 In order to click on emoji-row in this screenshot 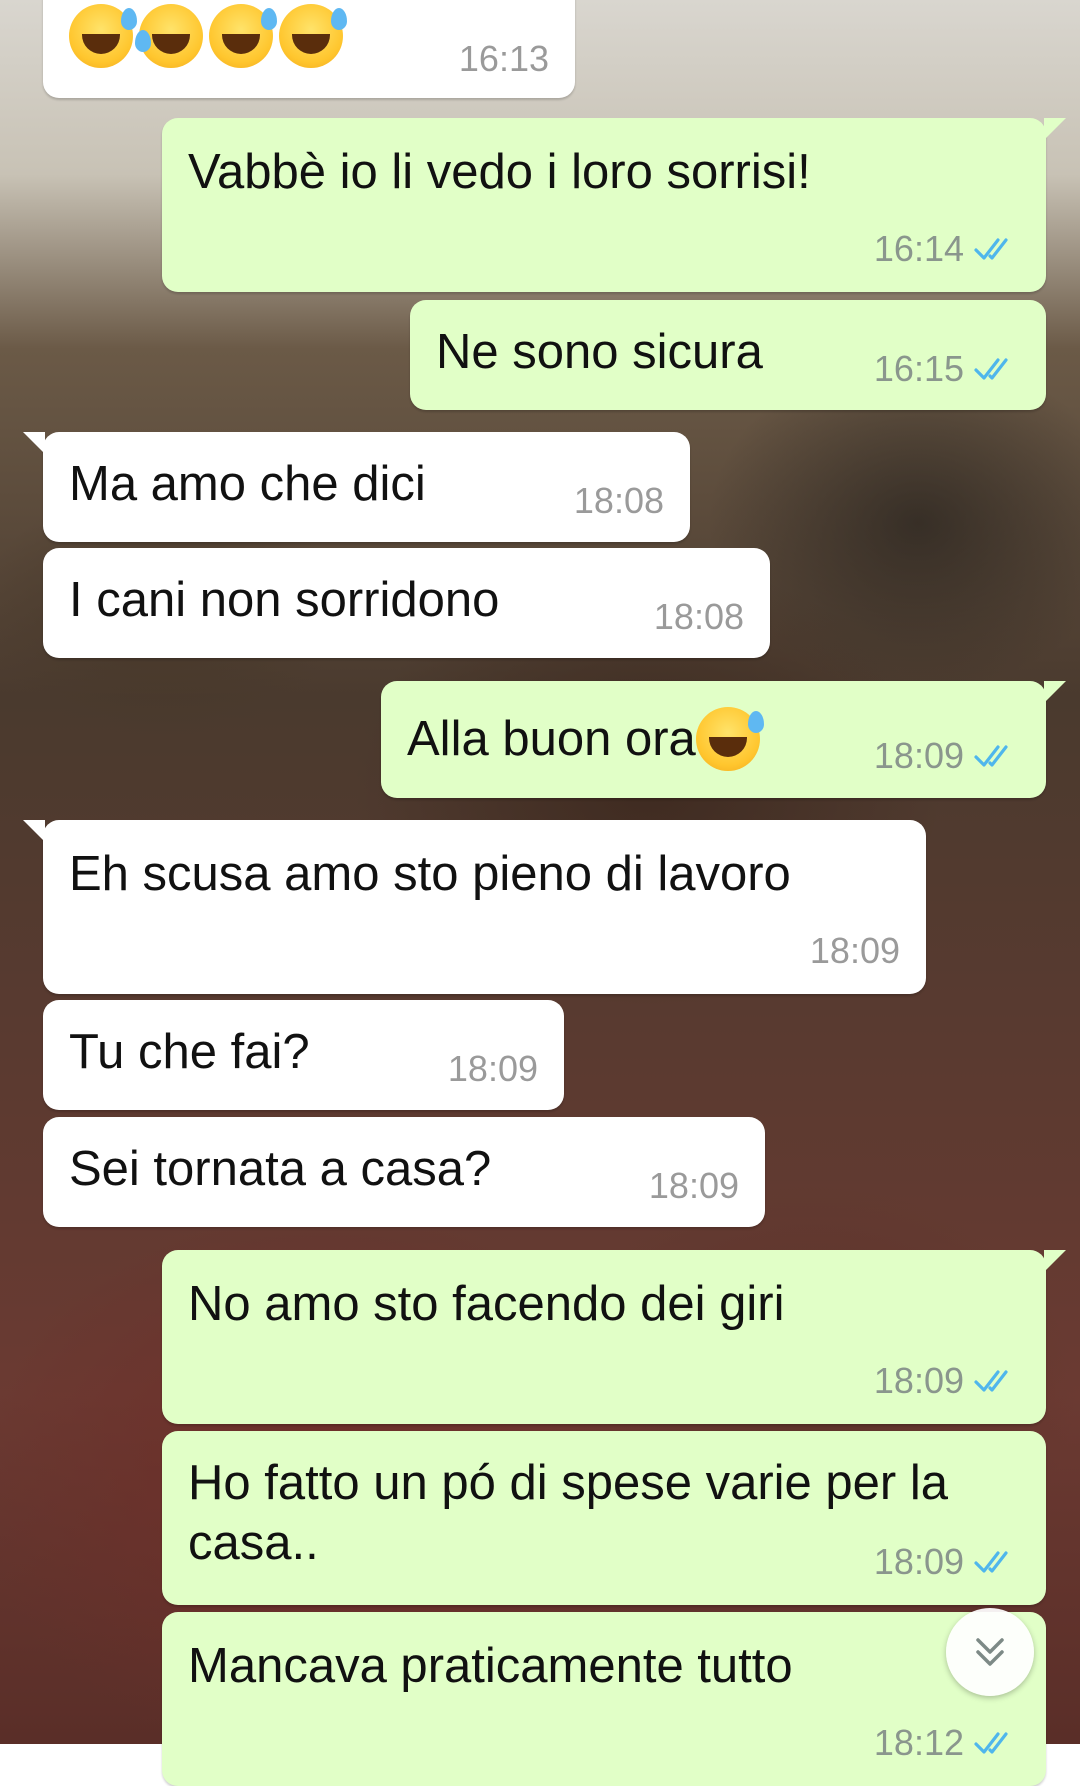, I will do `click(208, 36)`.